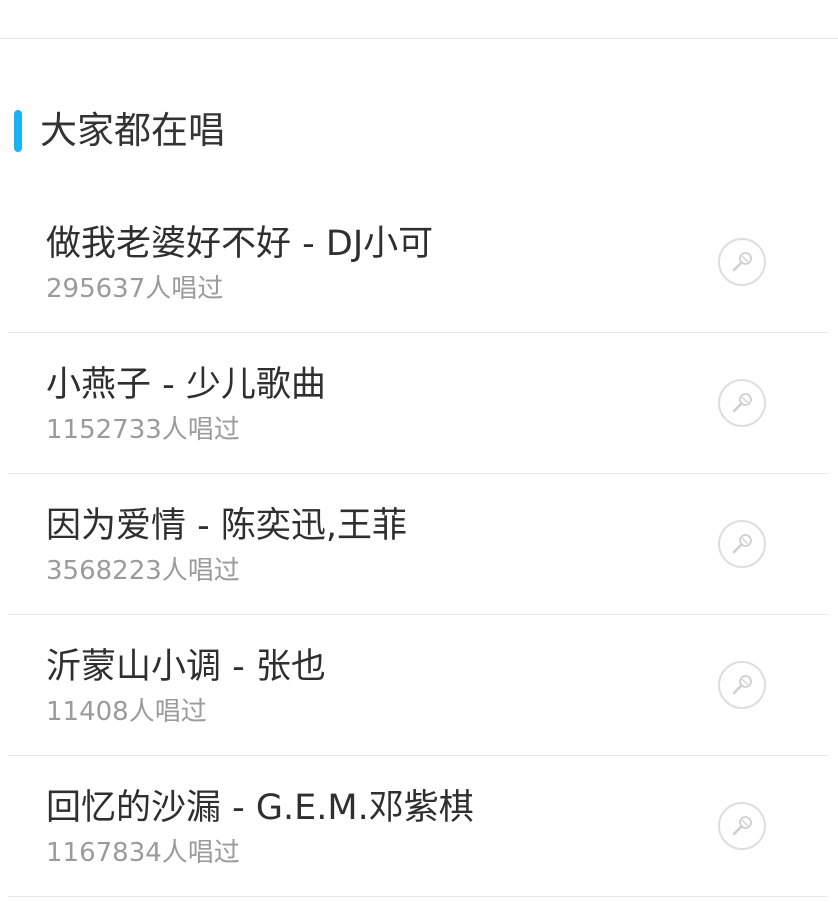 The width and height of the screenshot is (838, 902). What do you see at coordinates (143, 571) in the screenshot?
I see `song-sung-count: 3568223人唱过` at bounding box center [143, 571].